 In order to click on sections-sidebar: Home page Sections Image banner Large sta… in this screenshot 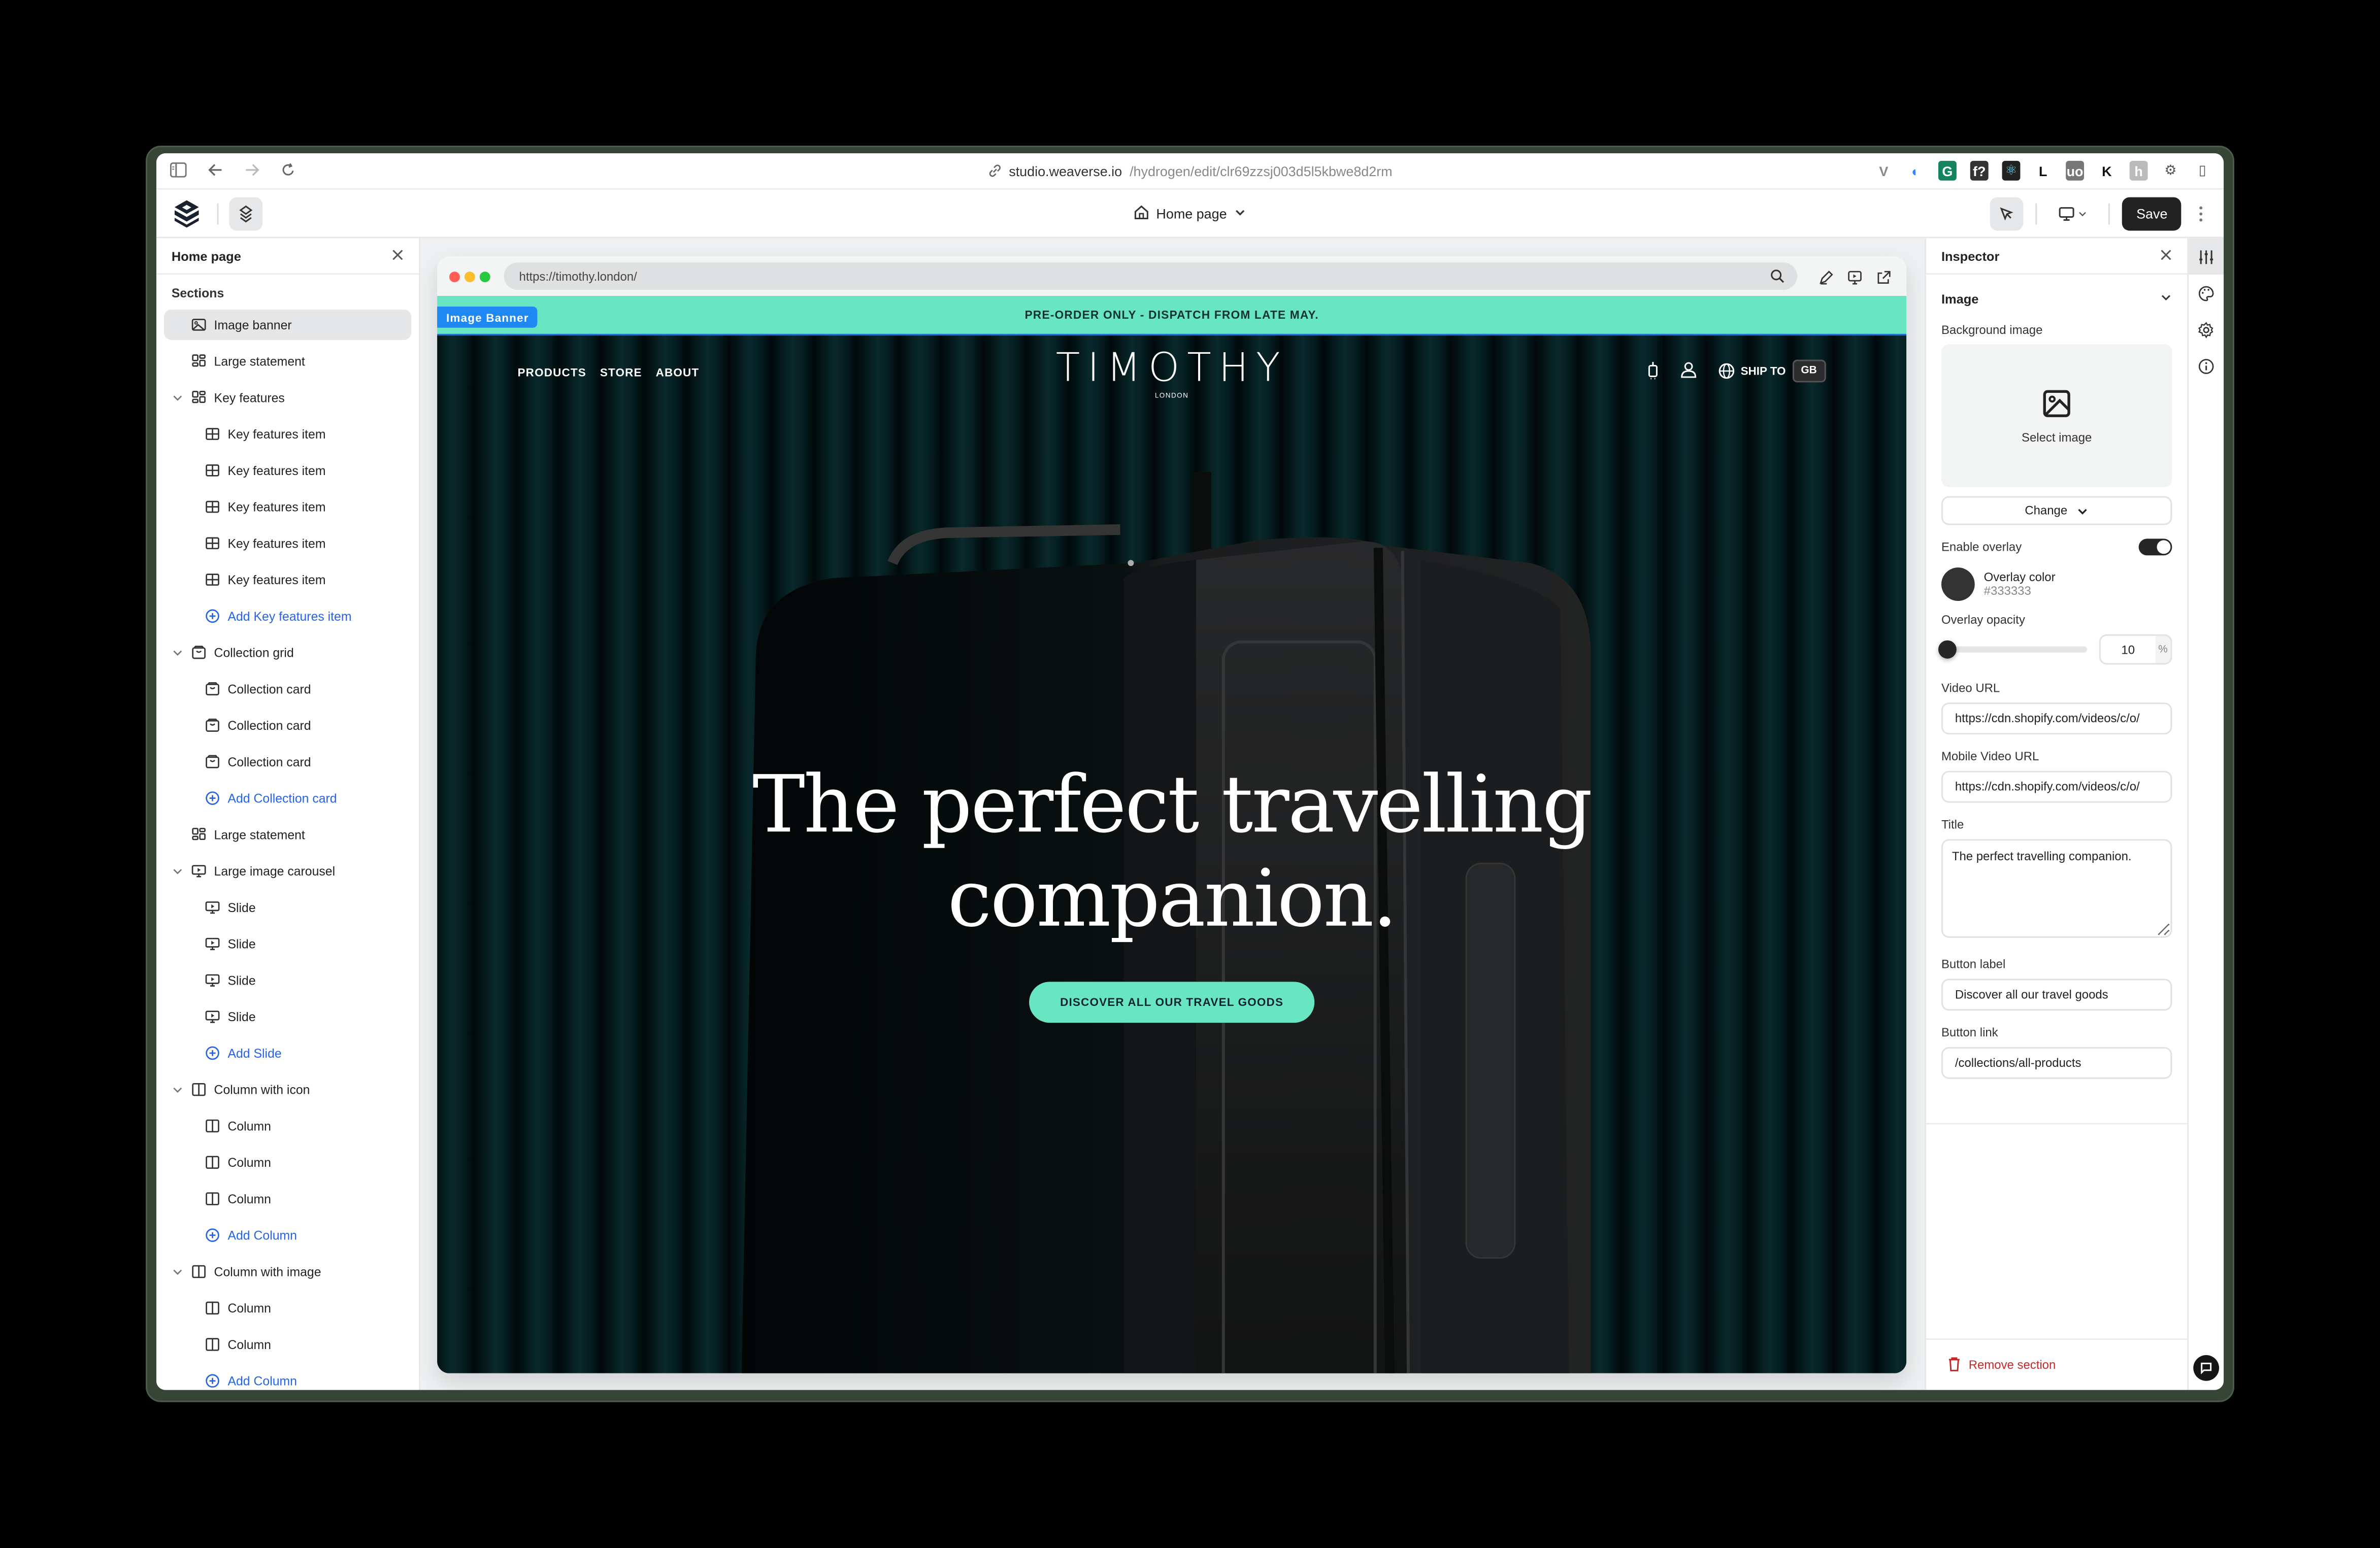, I will do `click(288, 814)`.